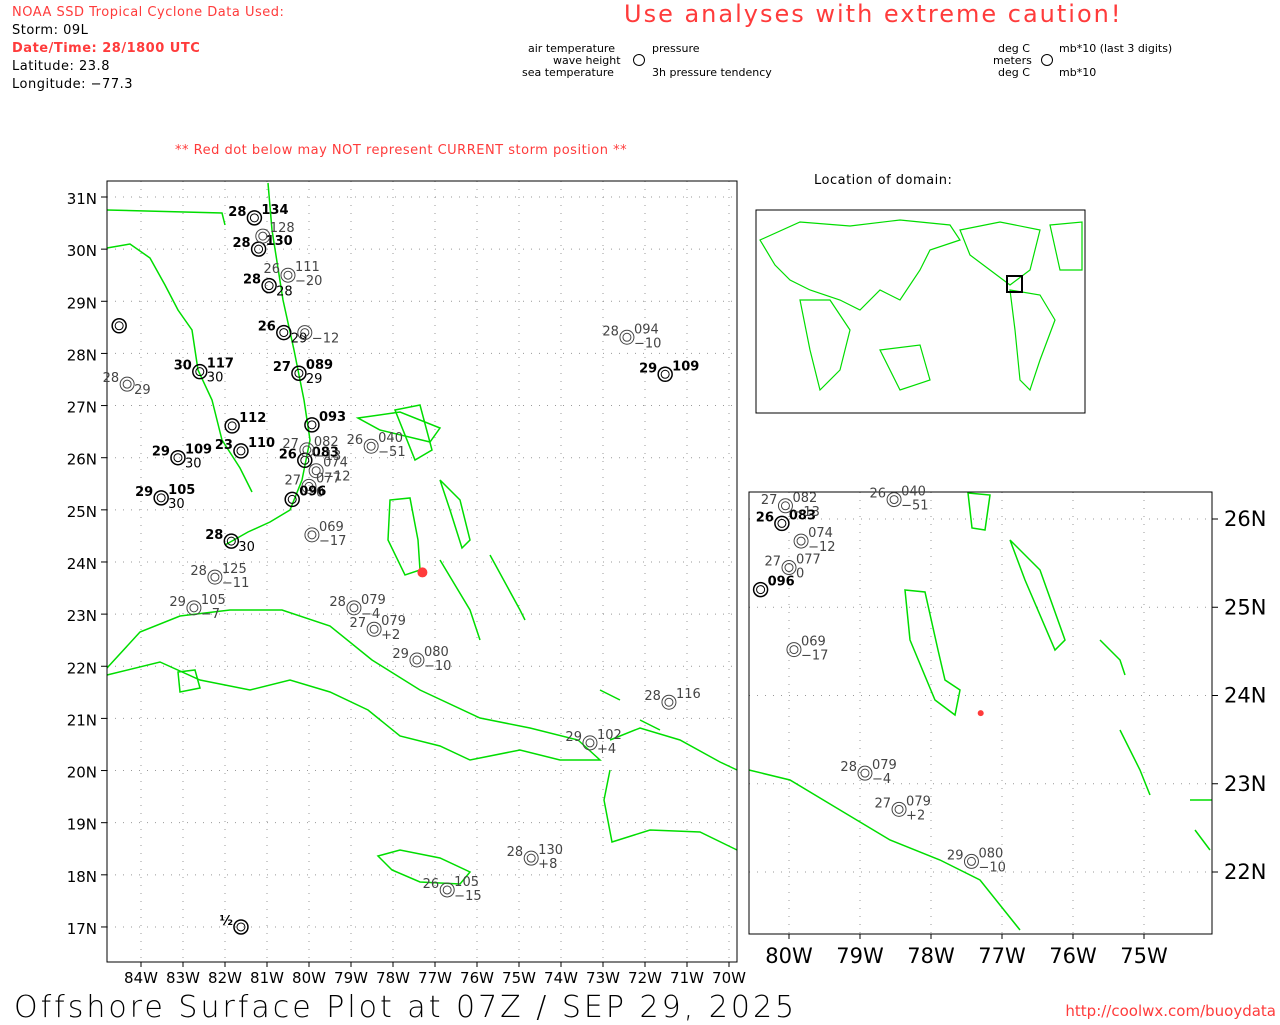 The image size is (1280, 1025). What do you see at coordinates (645, 978) in the screenshot?
I see `lon-label: 72W` at bounding box center [645, 978].